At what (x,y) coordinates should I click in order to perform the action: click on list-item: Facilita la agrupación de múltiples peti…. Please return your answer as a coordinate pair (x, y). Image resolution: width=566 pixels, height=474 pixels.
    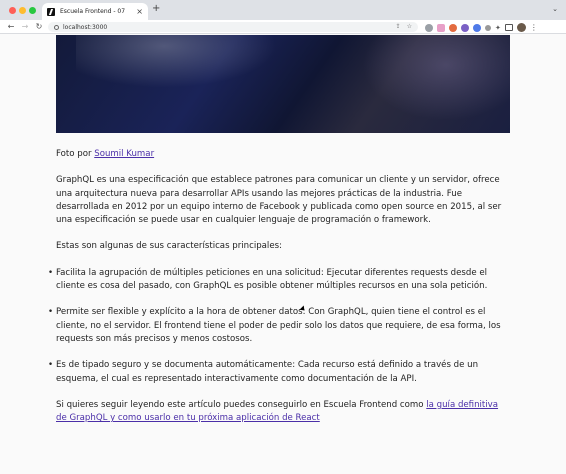
    Looking at the image, I should click on (279, 280).